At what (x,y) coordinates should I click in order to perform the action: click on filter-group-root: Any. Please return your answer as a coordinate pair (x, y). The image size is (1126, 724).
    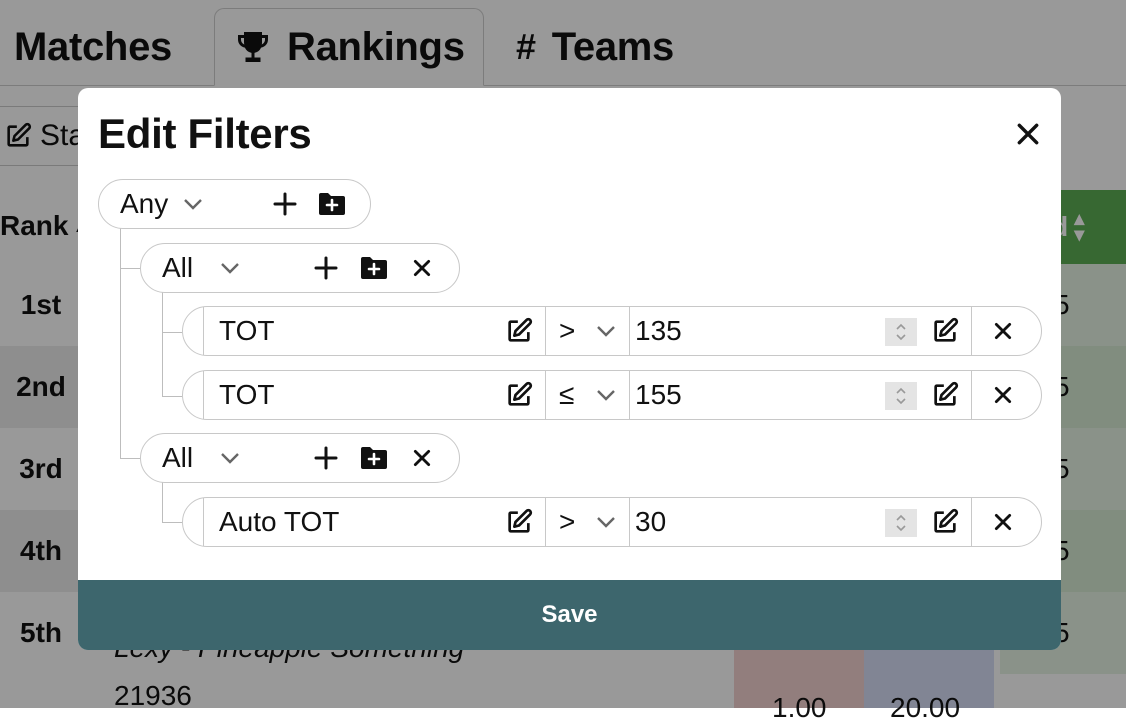
    Looking at the image, I should click on (234, 204).